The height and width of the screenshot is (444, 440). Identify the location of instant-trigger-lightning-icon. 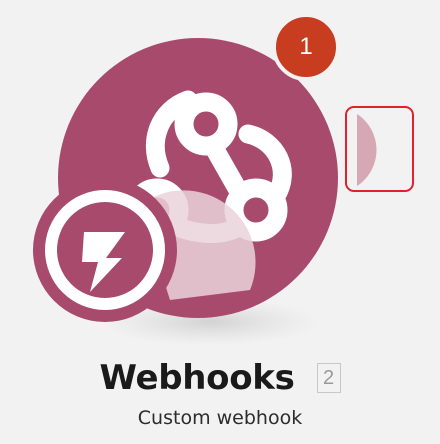
(105, 250).